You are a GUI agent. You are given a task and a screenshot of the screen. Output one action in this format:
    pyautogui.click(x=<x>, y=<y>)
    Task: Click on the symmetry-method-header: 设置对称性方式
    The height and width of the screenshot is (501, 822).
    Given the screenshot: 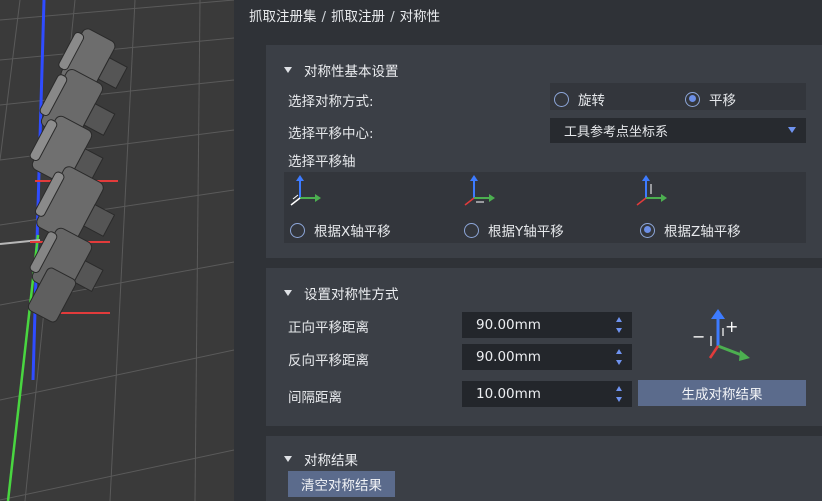 What is the action you would take?
    pyautogui.click(x=341, y=293)
    